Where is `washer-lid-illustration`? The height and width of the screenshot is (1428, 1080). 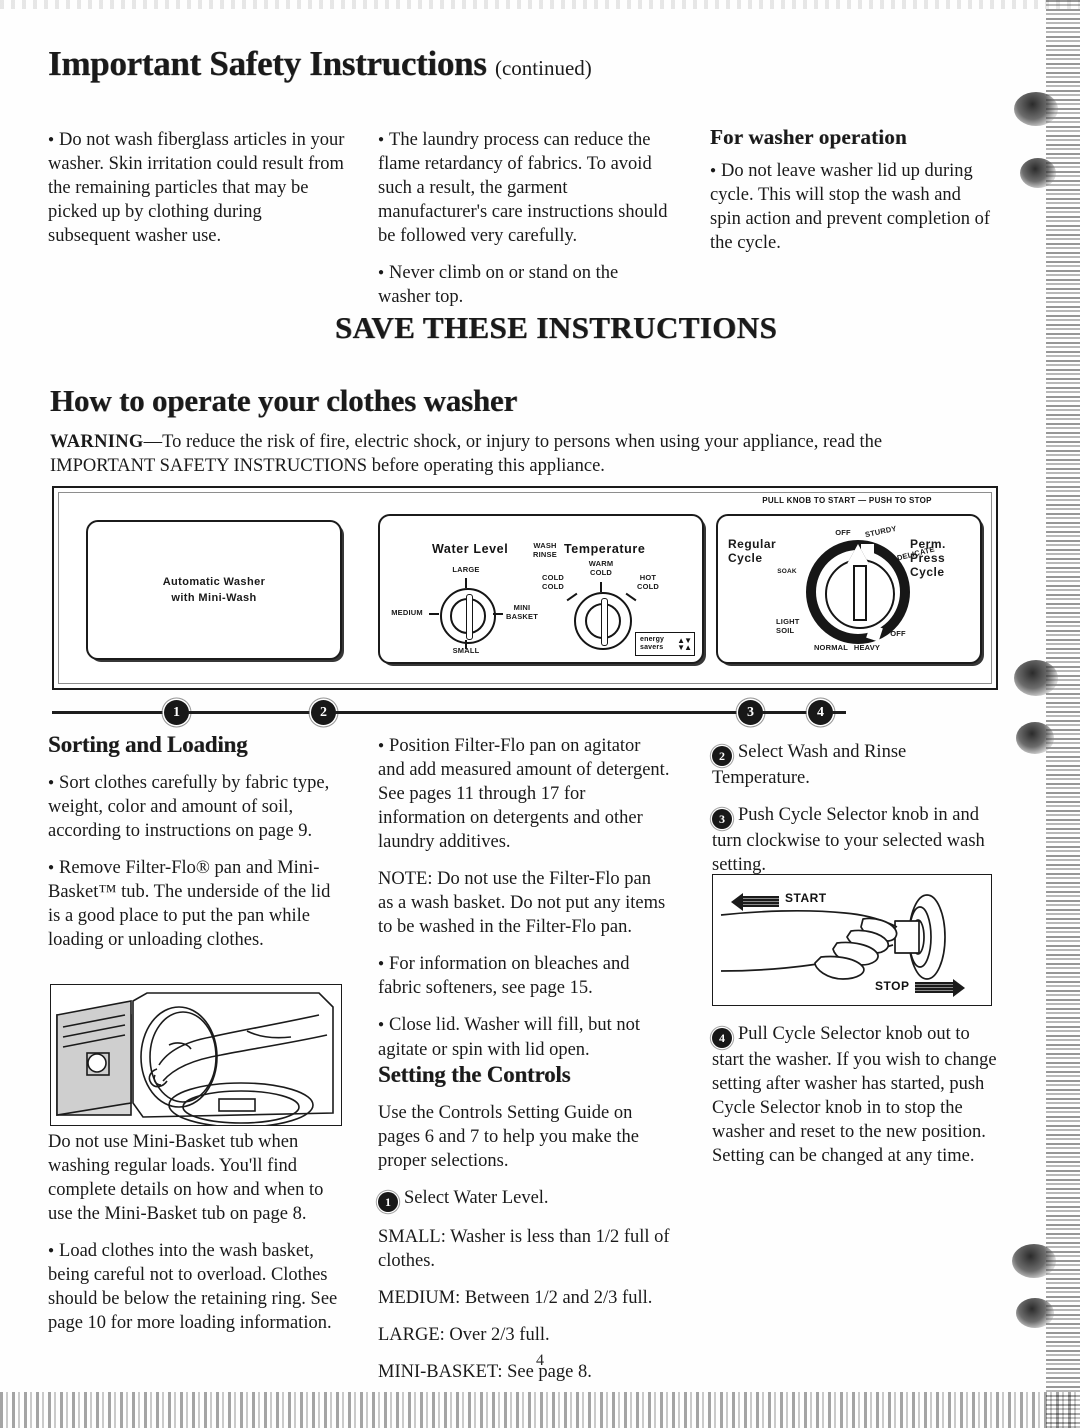 washer-lid-illustration is located at coordinates (196, 1055).